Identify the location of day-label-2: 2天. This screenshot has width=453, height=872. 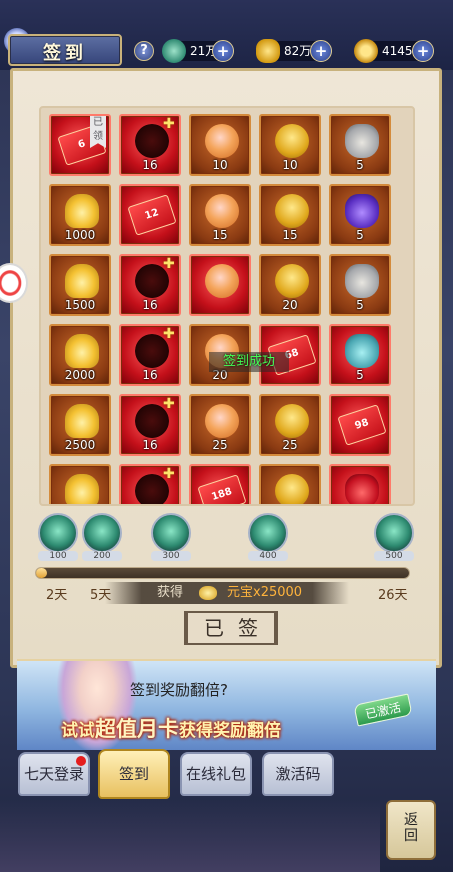
(57, 595).